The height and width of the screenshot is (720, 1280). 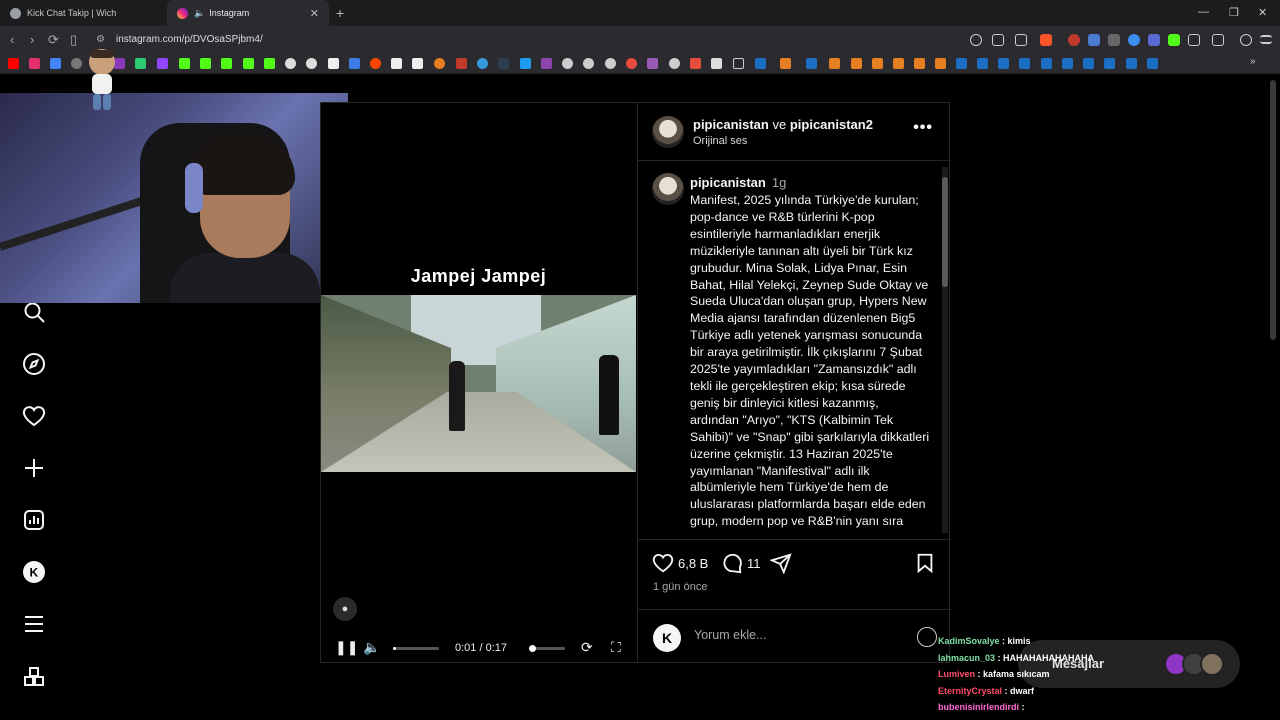 I want to click on create-icon, so click(x=34, y=468).